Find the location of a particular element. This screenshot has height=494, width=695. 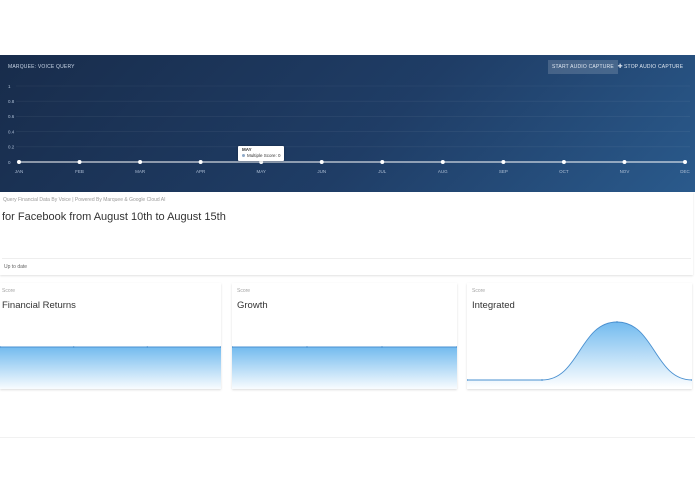

x-tick-label: AUG is located at coordinates (443, 171).